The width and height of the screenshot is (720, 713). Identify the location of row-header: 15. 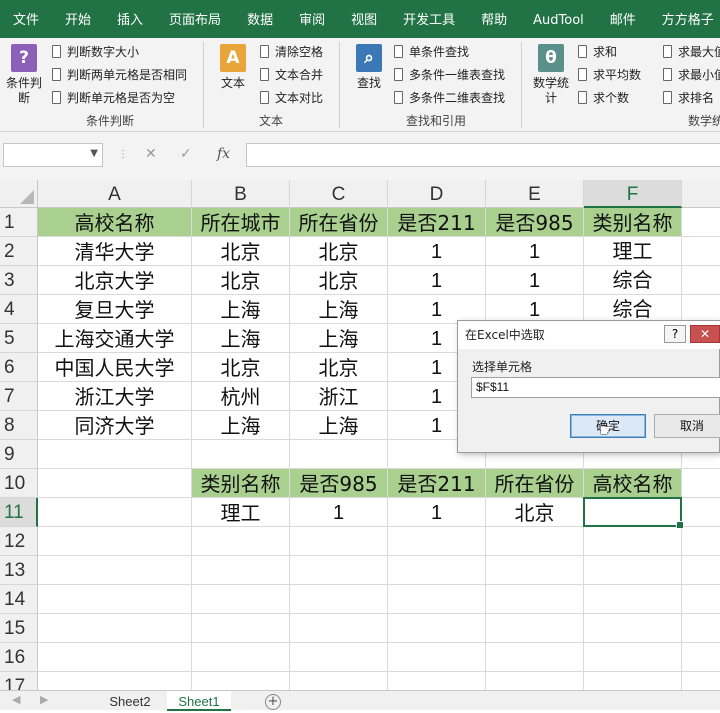
(19, 628).